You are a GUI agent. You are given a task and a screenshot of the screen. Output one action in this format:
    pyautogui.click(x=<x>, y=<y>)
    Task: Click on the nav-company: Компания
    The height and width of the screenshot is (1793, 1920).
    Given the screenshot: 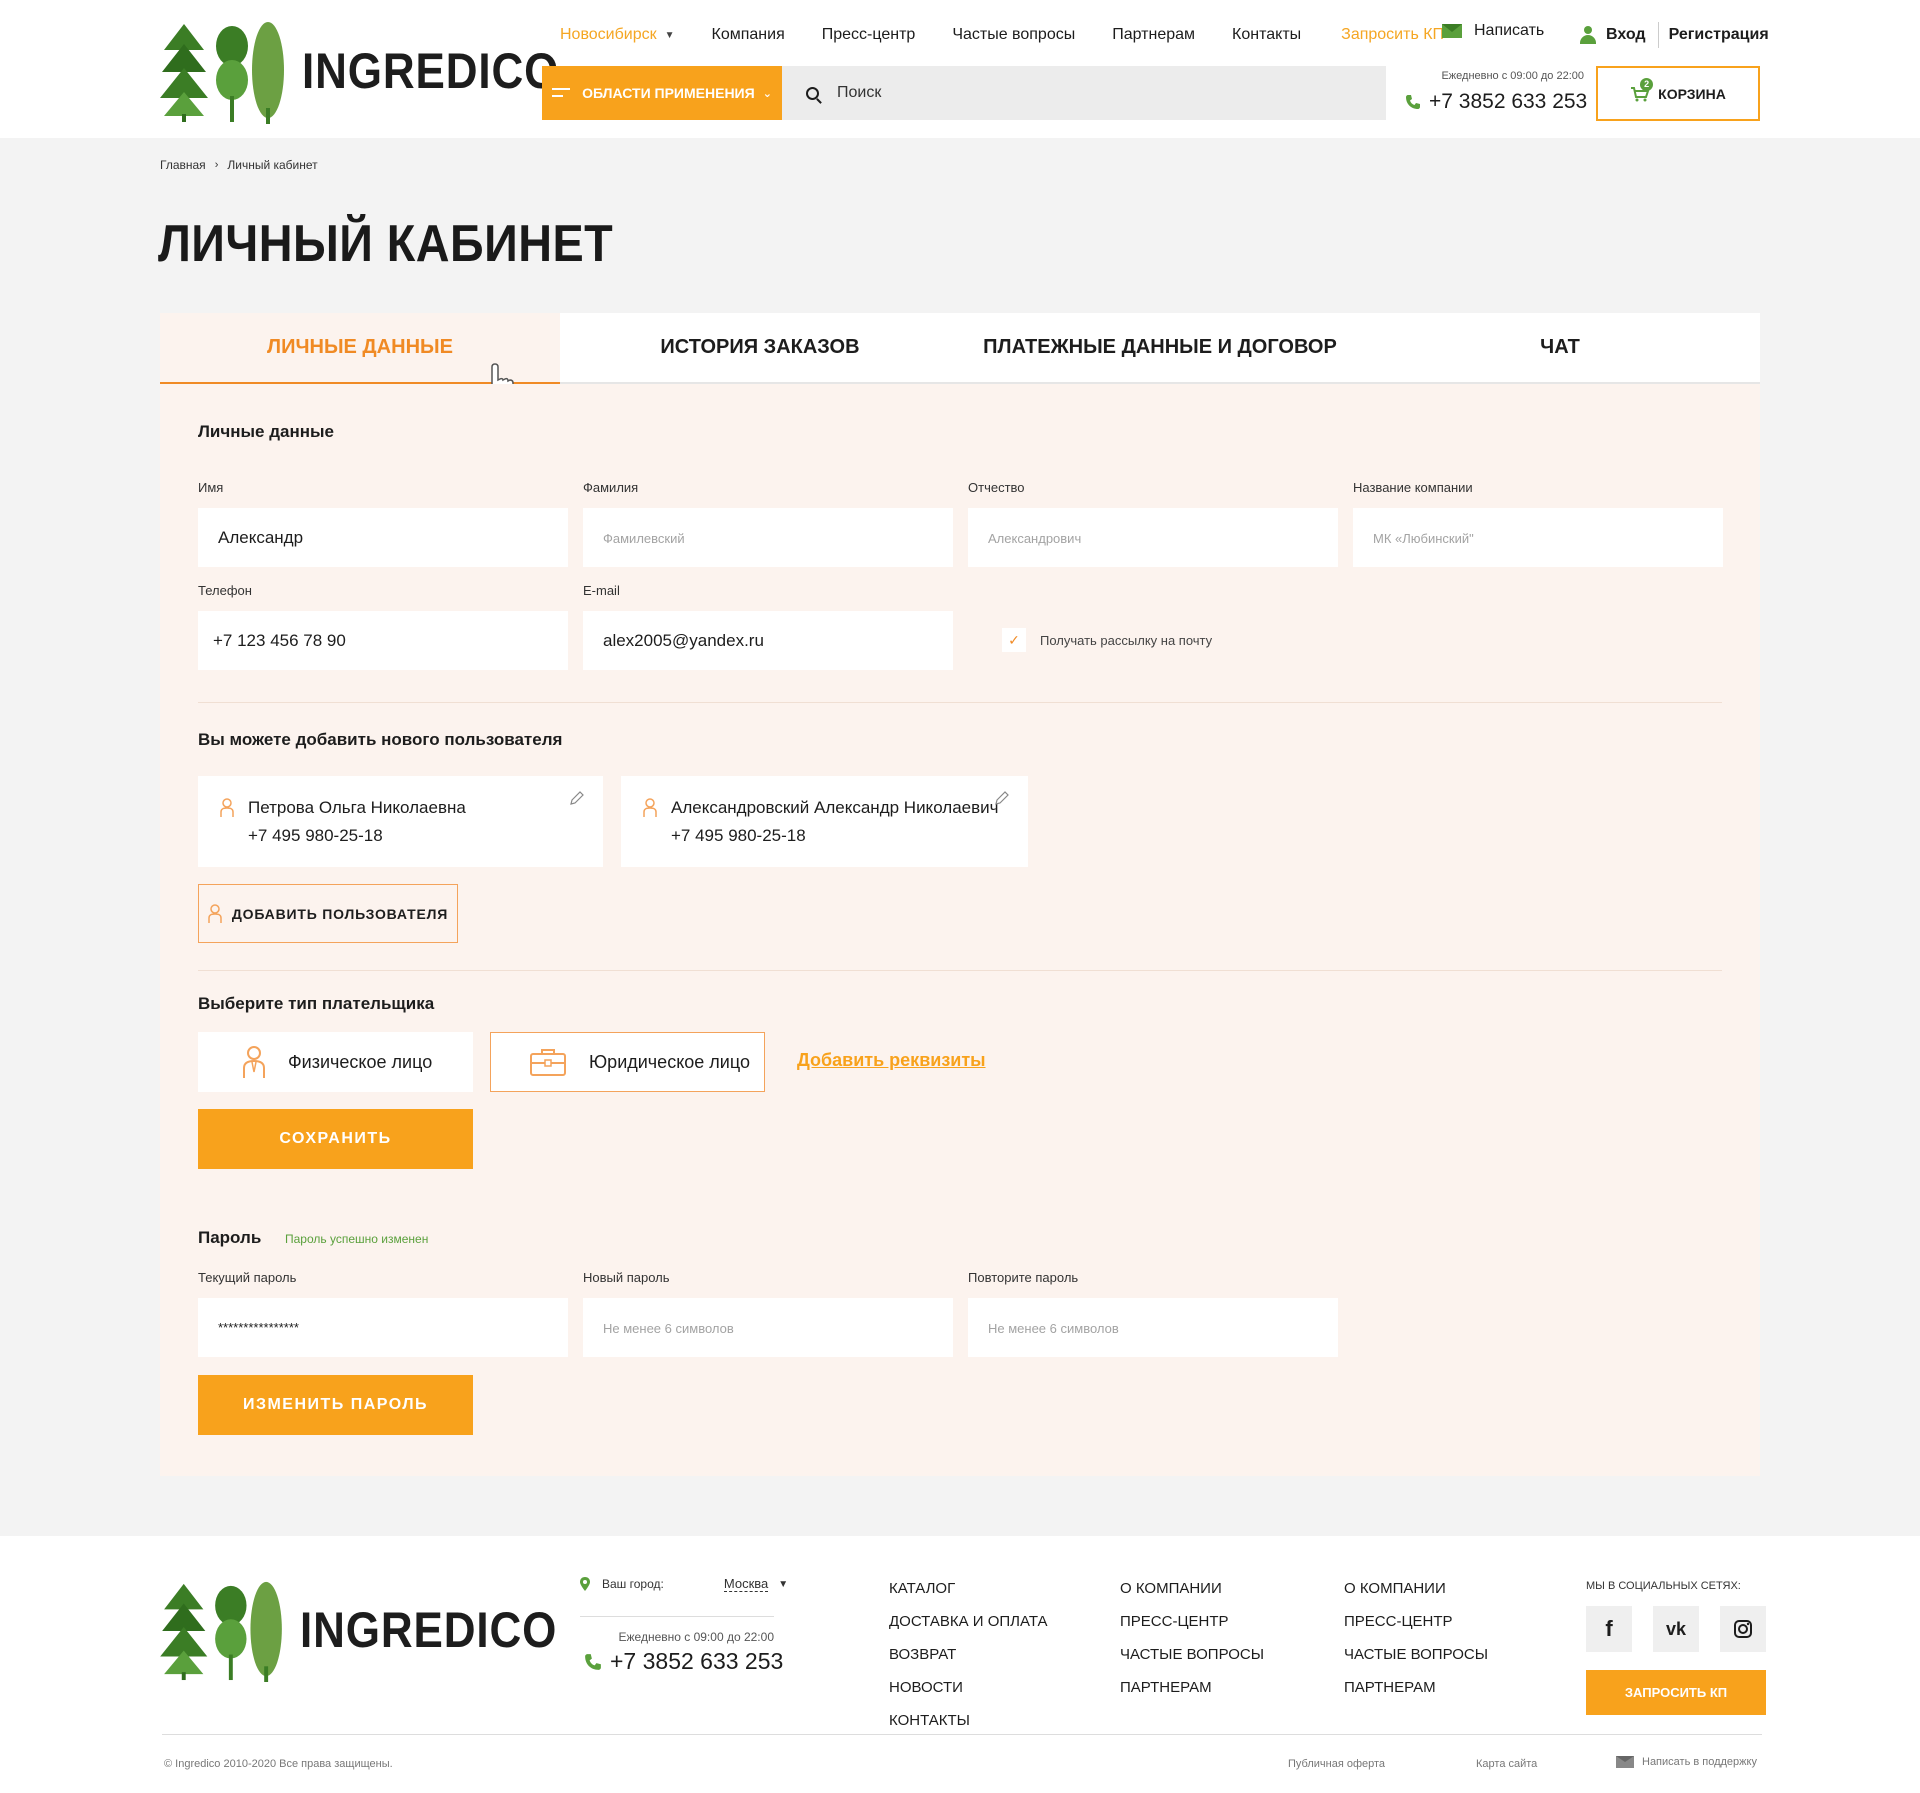 What is the action you would take?
    pyautogui.click(x=748, y=35)
    